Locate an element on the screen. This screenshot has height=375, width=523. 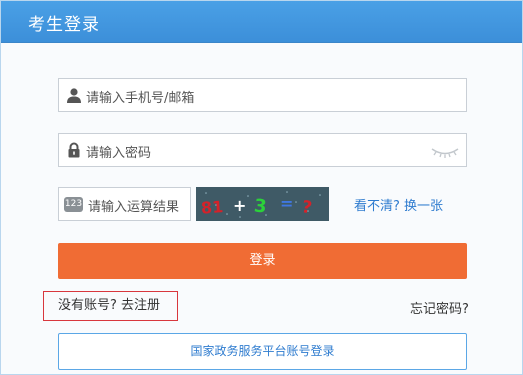
captcha-char-2: + is located at coordinates (239, 205).